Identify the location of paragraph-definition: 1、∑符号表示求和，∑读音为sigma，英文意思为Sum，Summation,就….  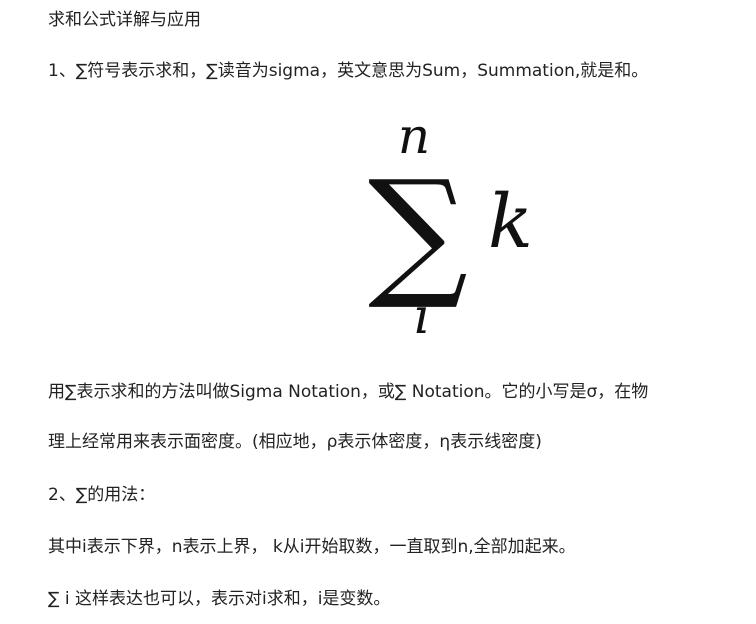
(348, 71).